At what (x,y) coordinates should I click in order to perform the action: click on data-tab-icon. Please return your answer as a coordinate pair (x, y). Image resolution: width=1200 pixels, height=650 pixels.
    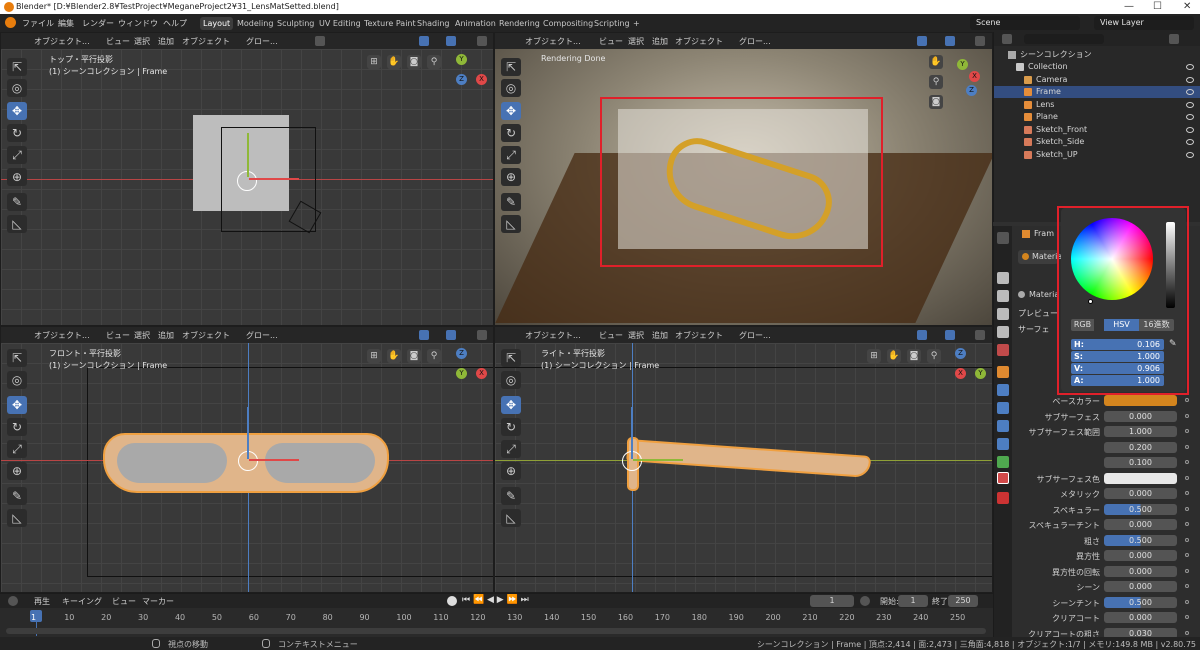
    Looking at the image, I should click on (1003, 462).